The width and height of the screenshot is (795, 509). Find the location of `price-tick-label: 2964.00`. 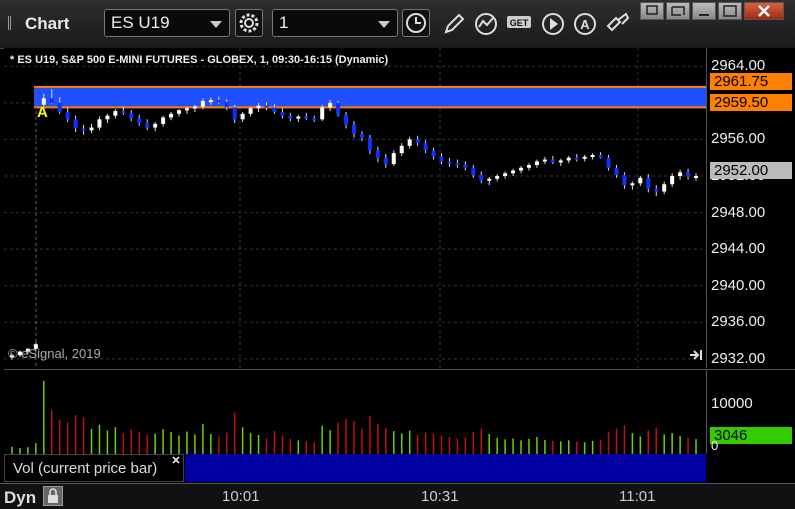

price-tick-label: 2964.00 is located at coordinates (738, 66).